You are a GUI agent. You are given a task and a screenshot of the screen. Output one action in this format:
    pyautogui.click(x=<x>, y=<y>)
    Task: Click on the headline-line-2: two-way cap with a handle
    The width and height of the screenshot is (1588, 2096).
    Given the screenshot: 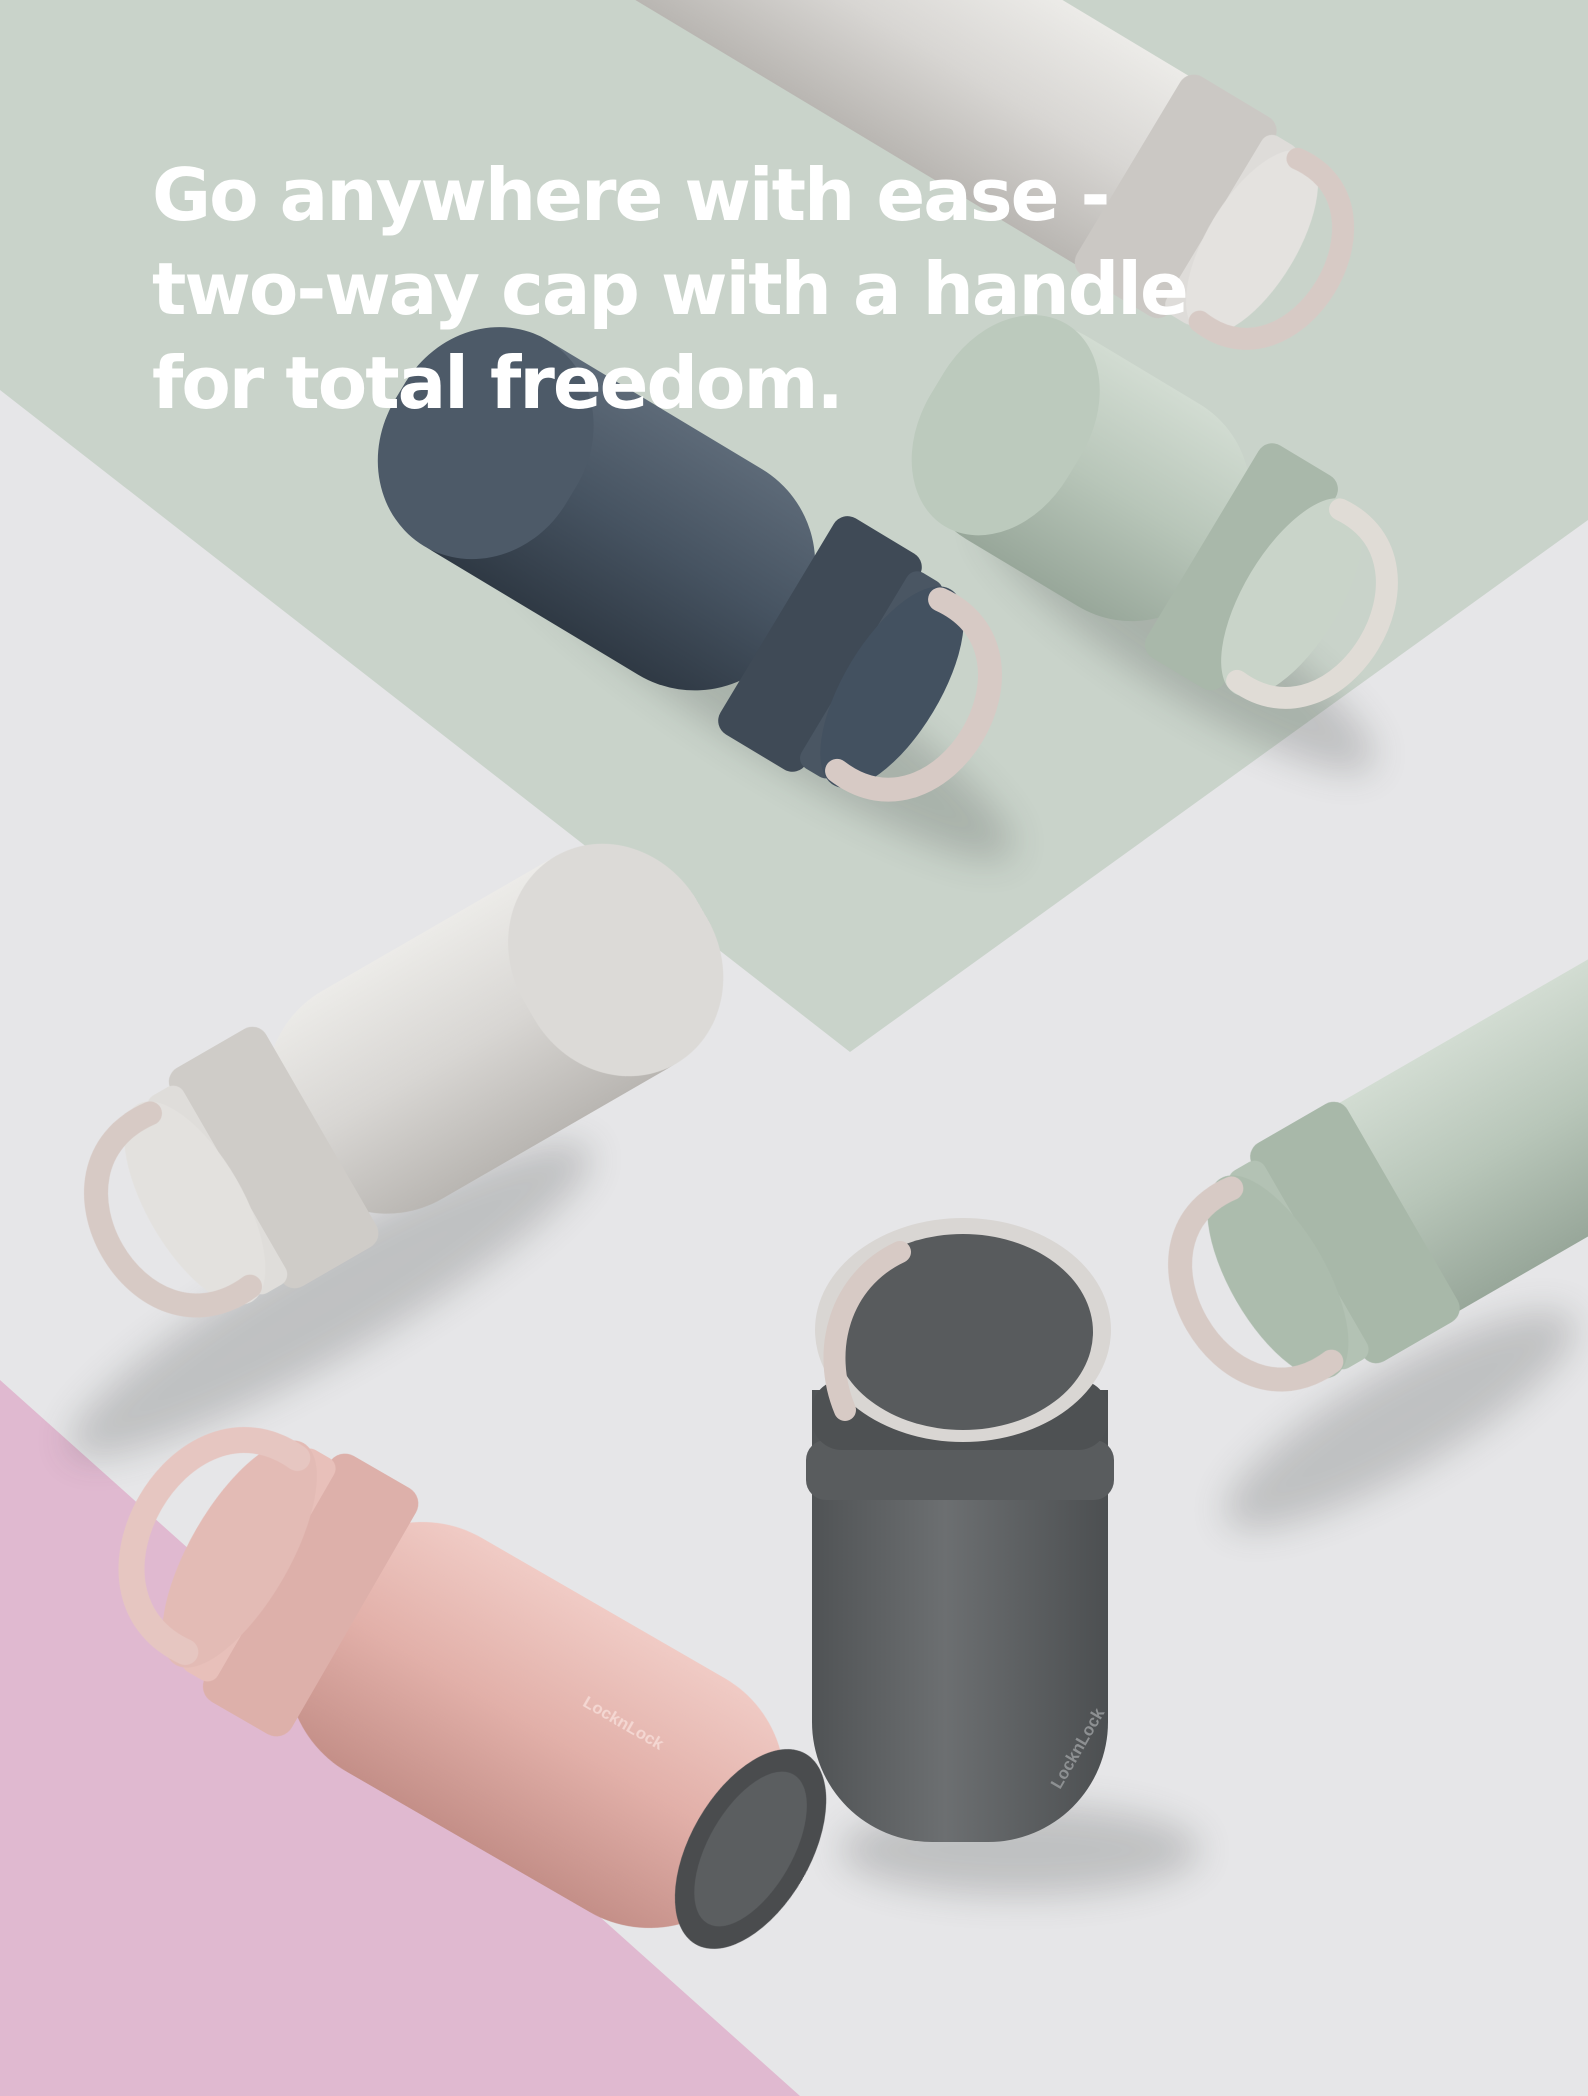 What is the action you would take?
    pyautogui.click(x=670, y=289)
    